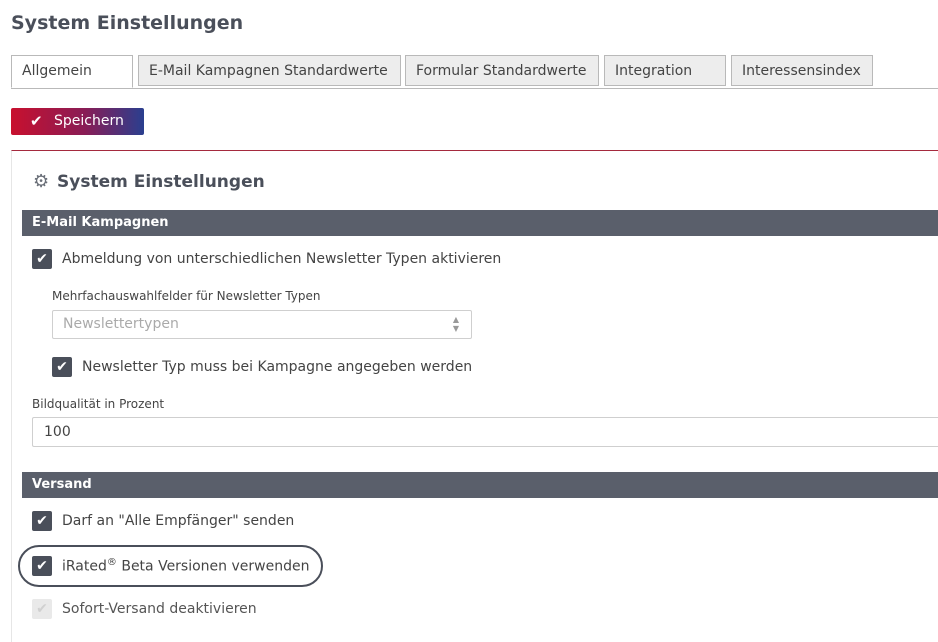  I want to click on image-quality-input: 100, so click(485, 432).